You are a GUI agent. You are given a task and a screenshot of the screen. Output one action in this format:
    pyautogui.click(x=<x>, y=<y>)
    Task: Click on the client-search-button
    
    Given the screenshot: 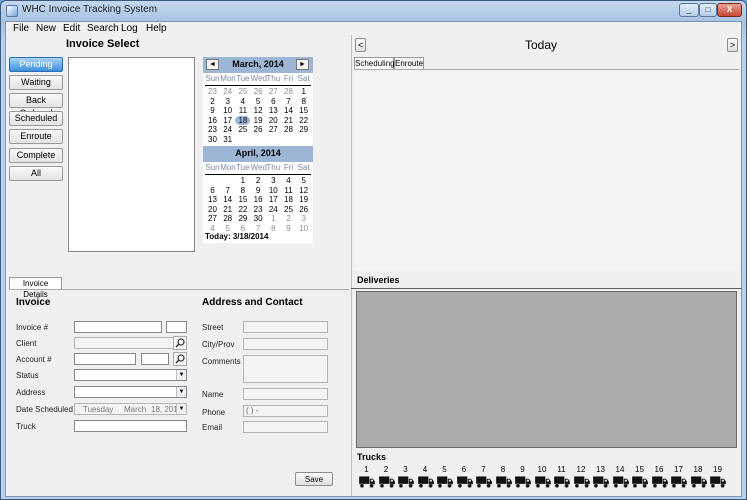 What is the action you would take?
    pyautogui.click(x=180, y=343)
    